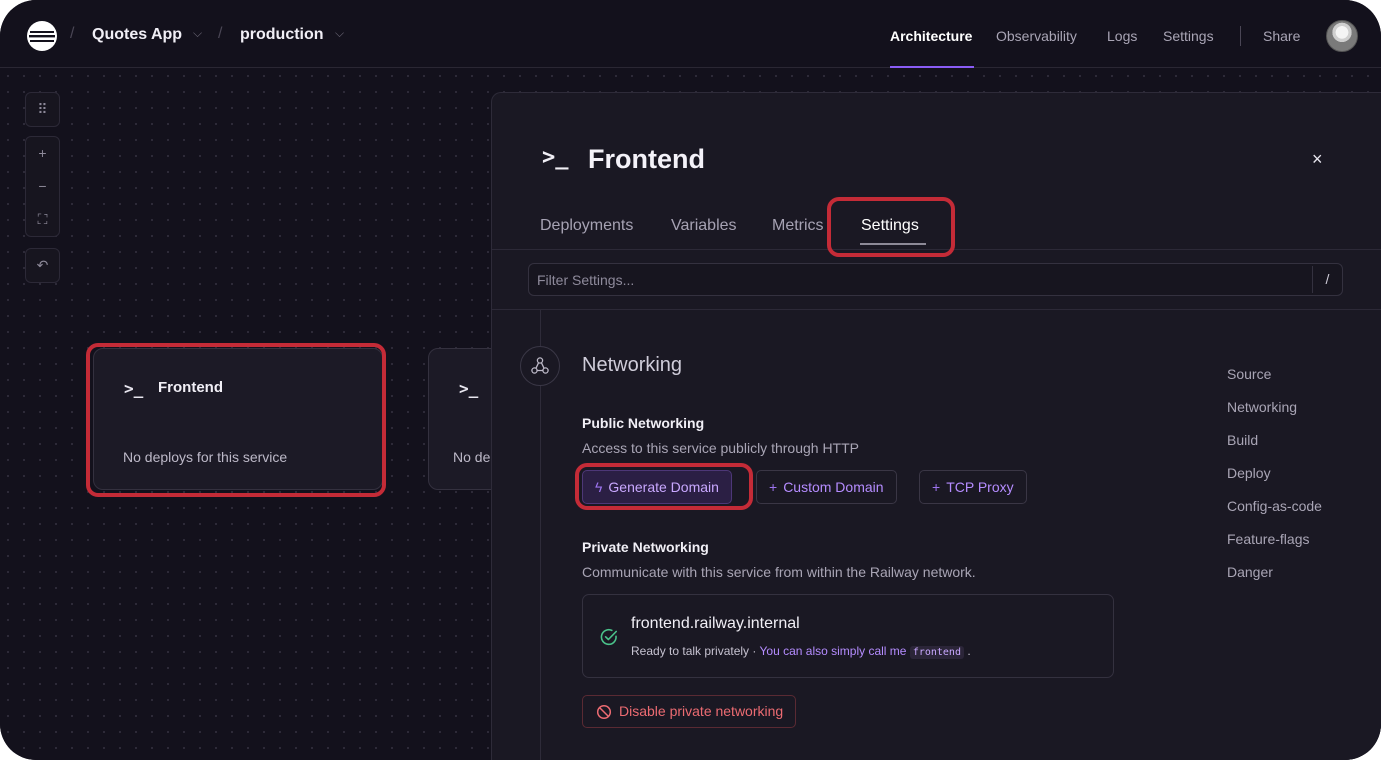  Describe the element at coordinates (608, 637) in the screenshot. I see `check-circle-icon` at that location.